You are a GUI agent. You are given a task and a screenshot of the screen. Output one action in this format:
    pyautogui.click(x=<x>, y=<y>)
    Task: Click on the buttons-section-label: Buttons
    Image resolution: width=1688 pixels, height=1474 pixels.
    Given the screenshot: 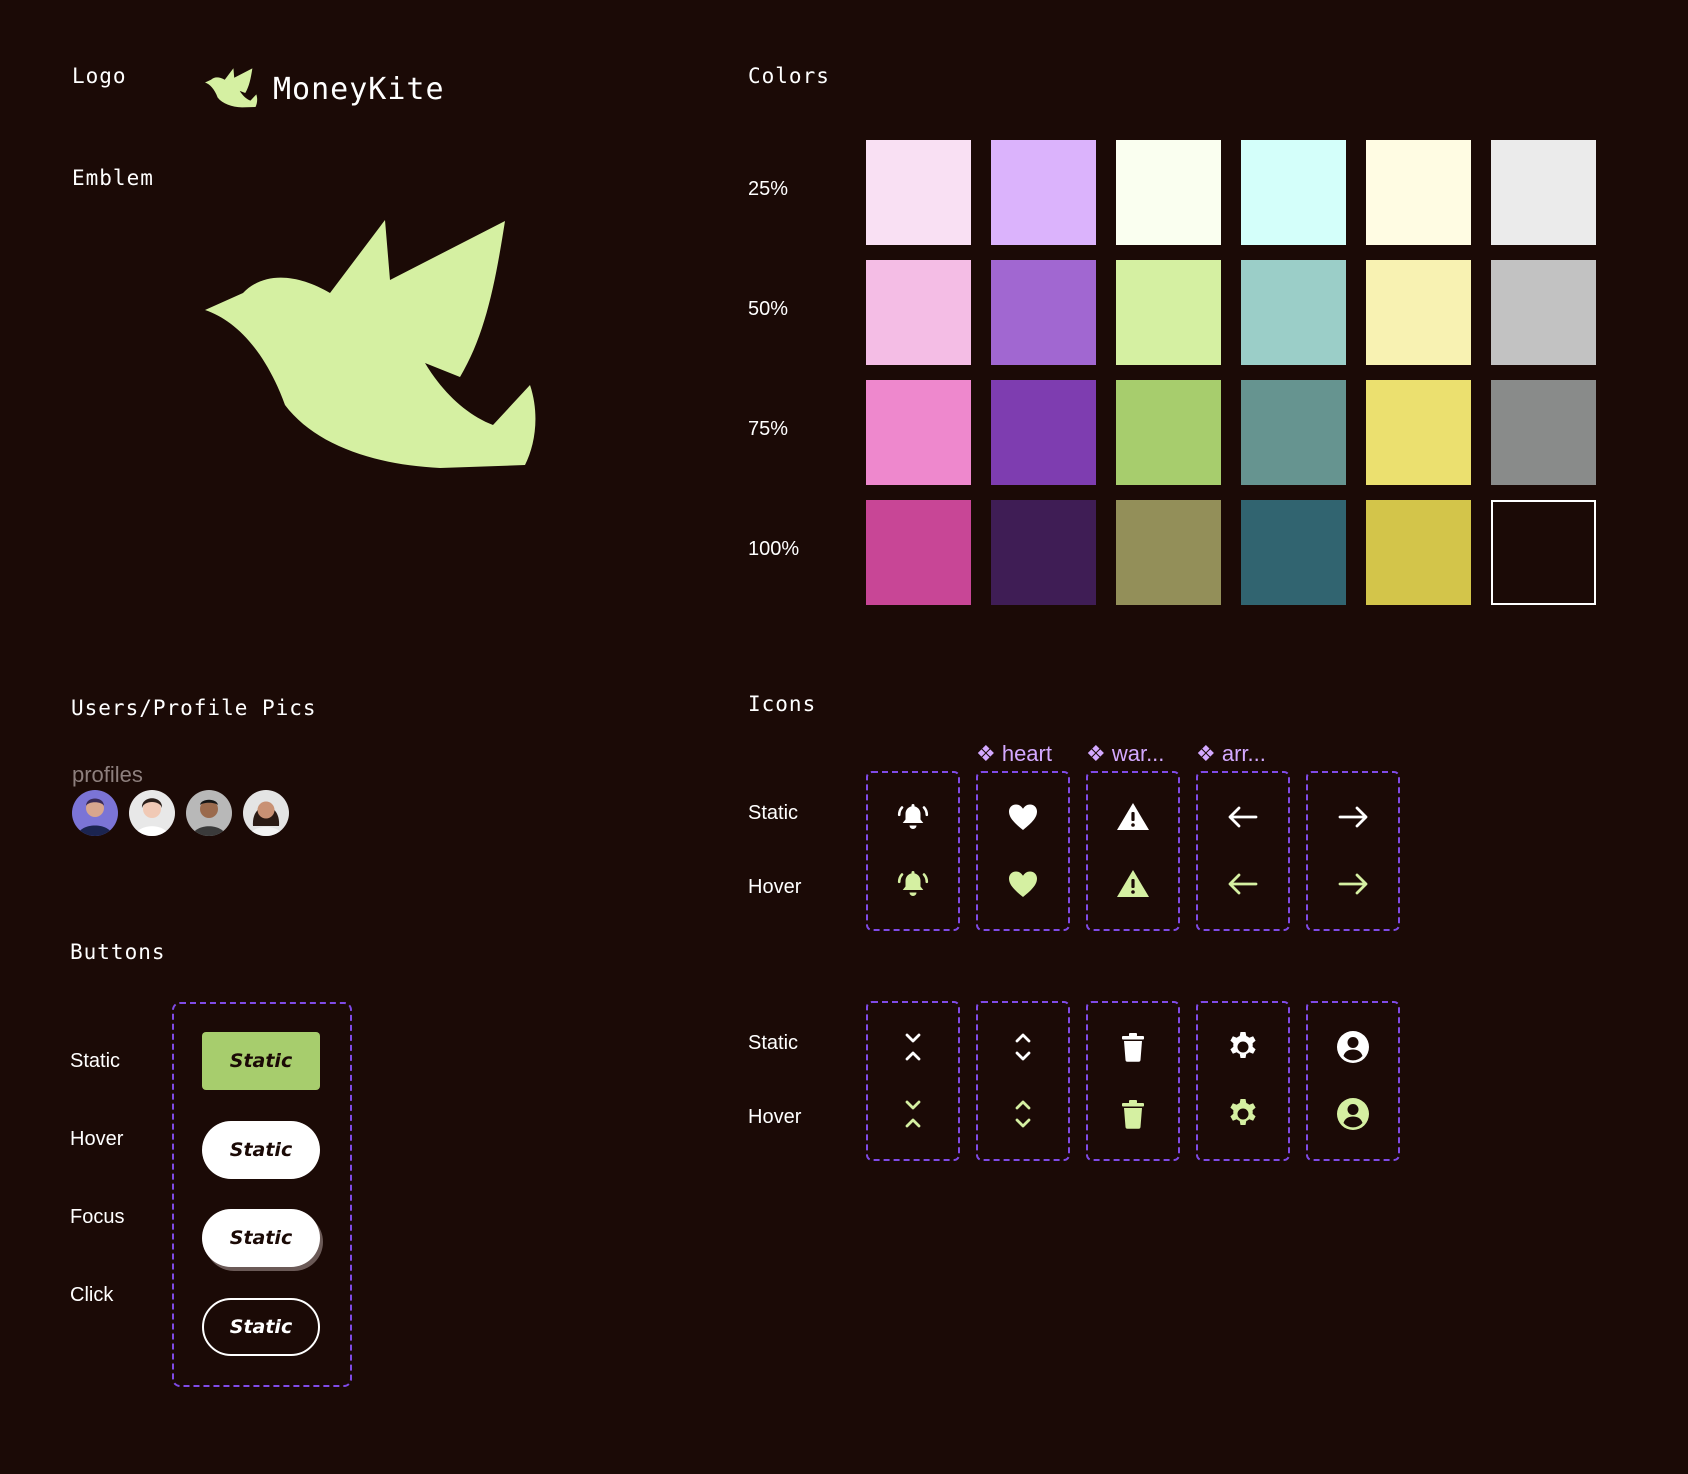 What is the action you would take?
    pyautogui.click(x=118, y=952)
    